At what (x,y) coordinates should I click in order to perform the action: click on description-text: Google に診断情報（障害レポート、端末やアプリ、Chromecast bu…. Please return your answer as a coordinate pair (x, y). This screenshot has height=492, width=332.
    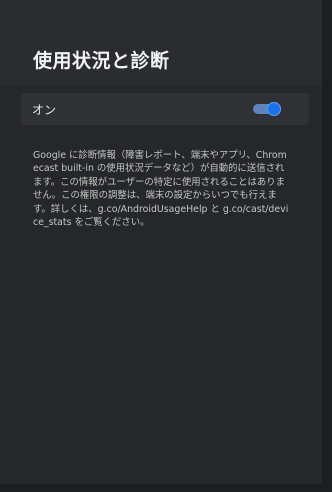
    Looking at the image, I should click on (161, 189).